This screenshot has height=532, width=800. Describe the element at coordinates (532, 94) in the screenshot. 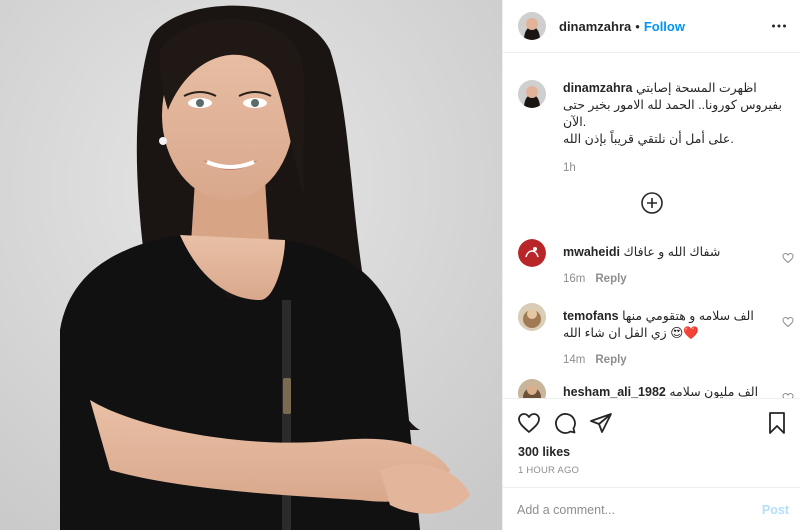

I see `caption-avatar` at that location.